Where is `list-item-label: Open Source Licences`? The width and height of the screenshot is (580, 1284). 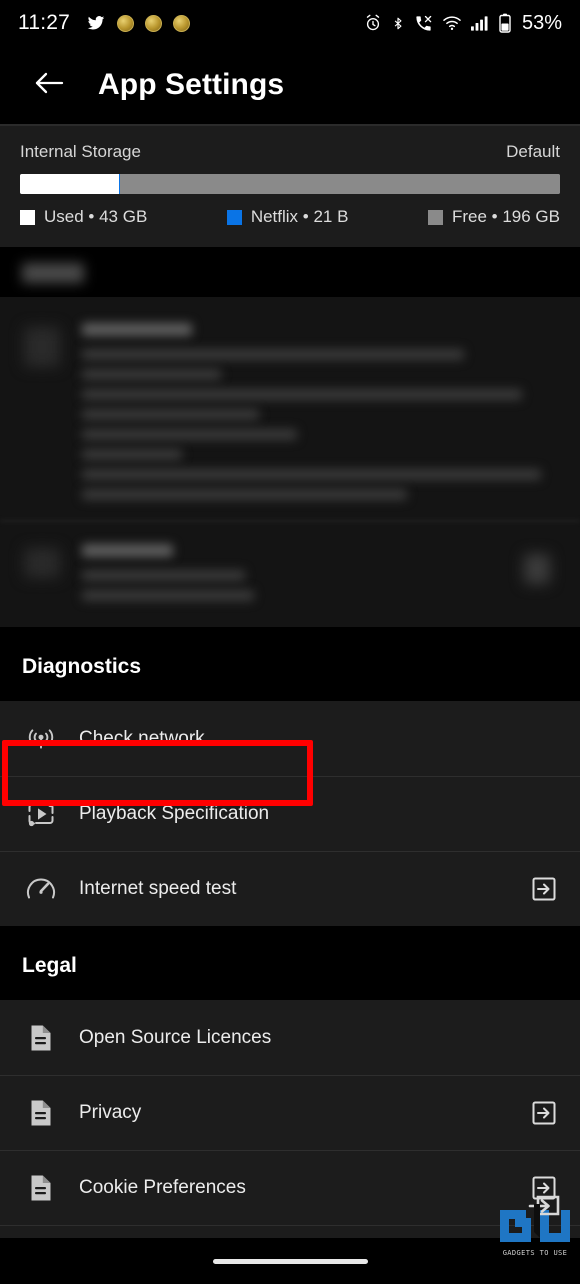 list-item-label: Open Source Licences is located at coordinates (175, 1037).